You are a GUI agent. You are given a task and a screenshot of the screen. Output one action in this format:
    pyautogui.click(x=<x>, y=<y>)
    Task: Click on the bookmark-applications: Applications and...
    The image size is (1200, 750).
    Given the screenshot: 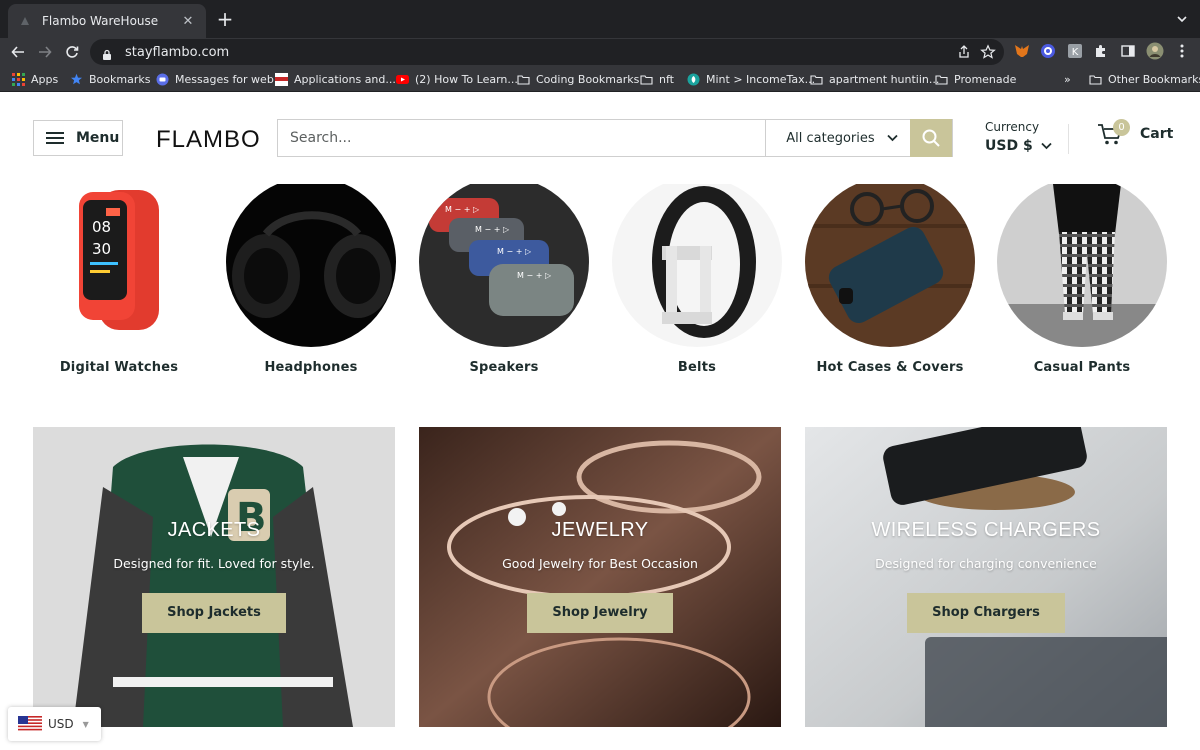 What is the action you would take?
    pyautogui.click(x=335, y=79)
    